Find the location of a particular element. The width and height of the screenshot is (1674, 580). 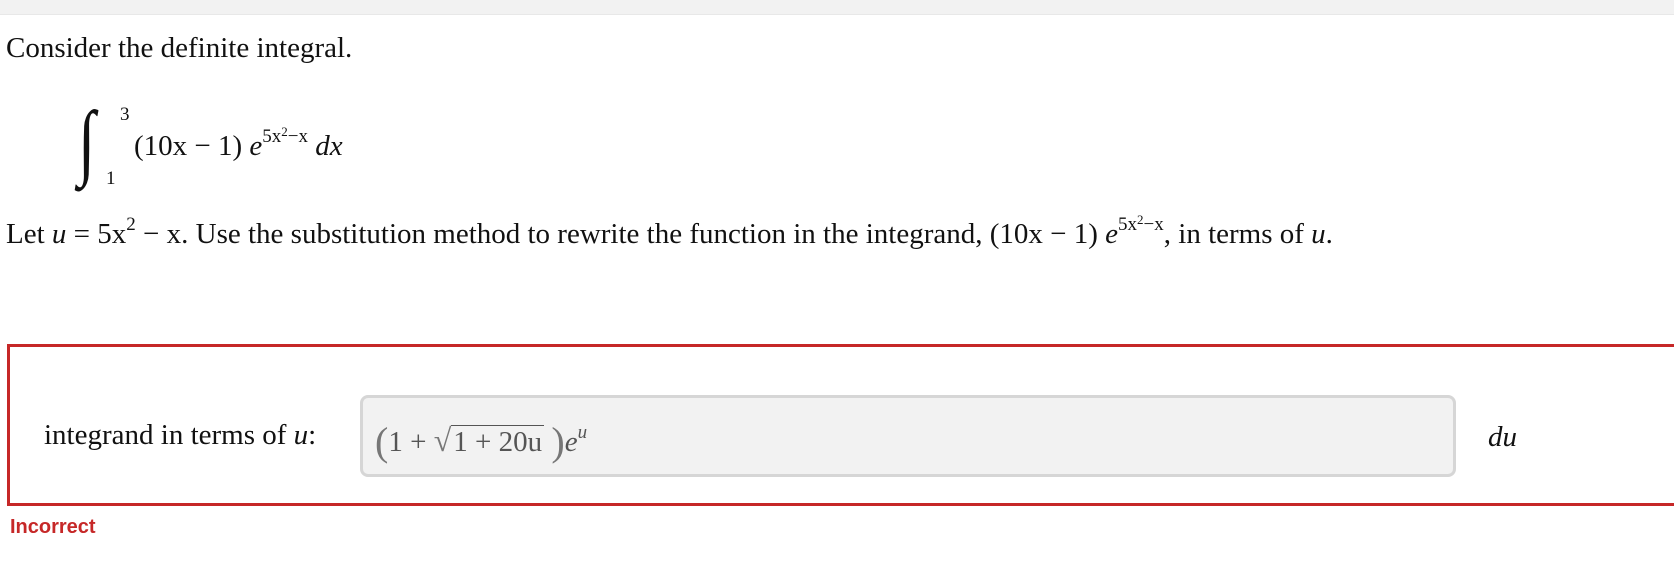

answer-label-var: u is located at coordinates (301, 435).